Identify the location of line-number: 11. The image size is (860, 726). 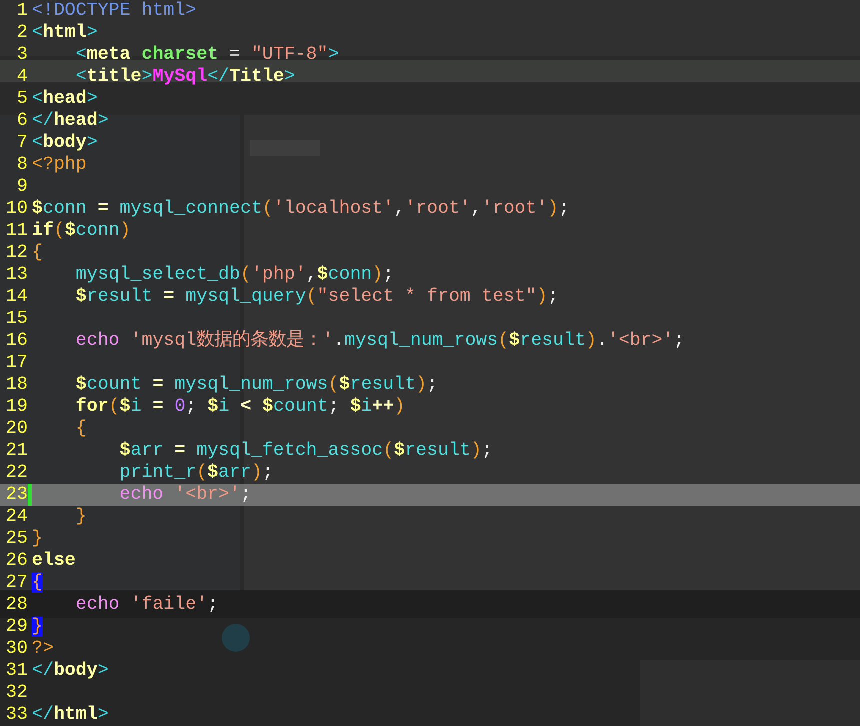
(16, 231).